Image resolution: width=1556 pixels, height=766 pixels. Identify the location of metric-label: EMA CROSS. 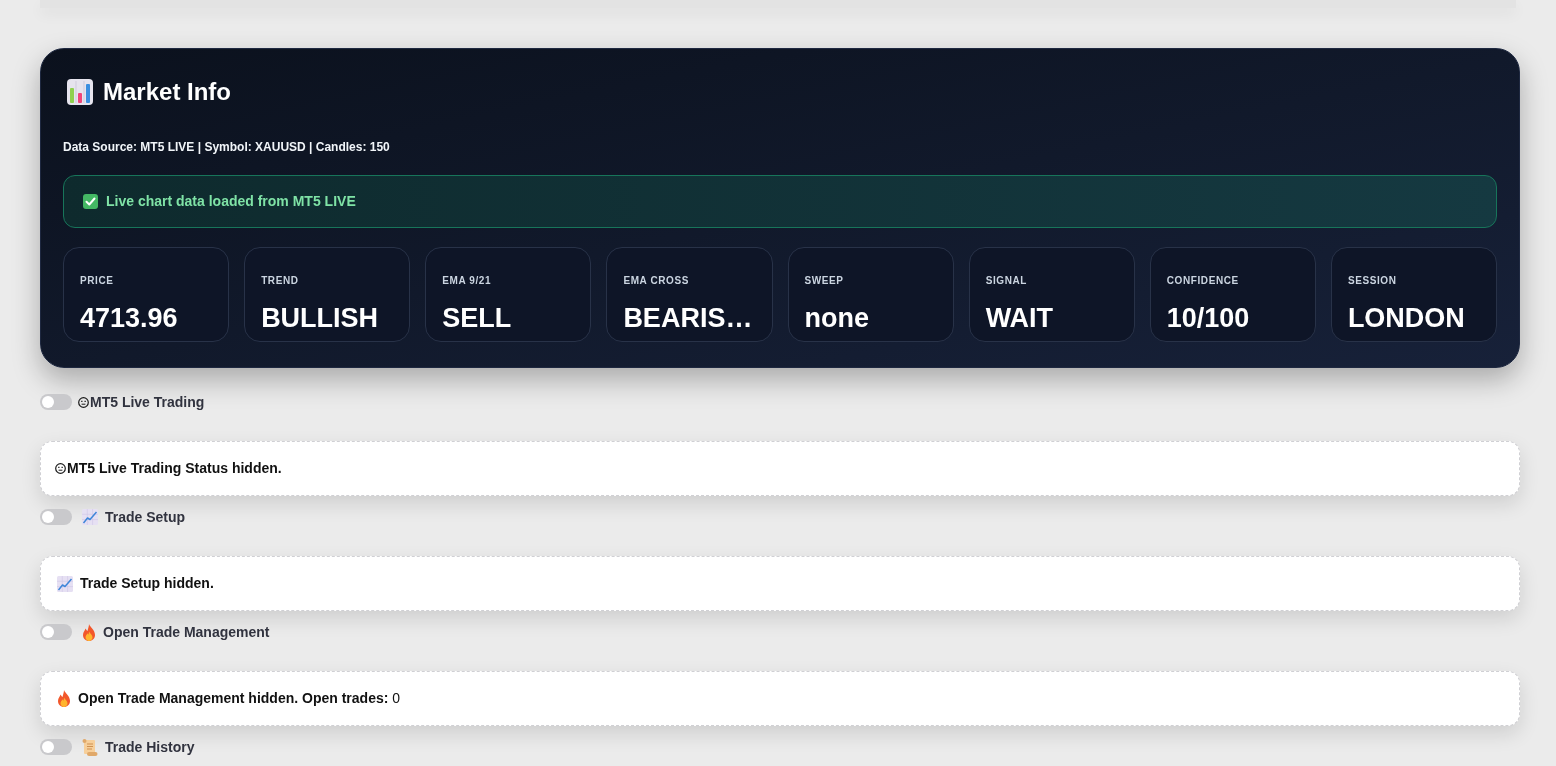
(656, 280).